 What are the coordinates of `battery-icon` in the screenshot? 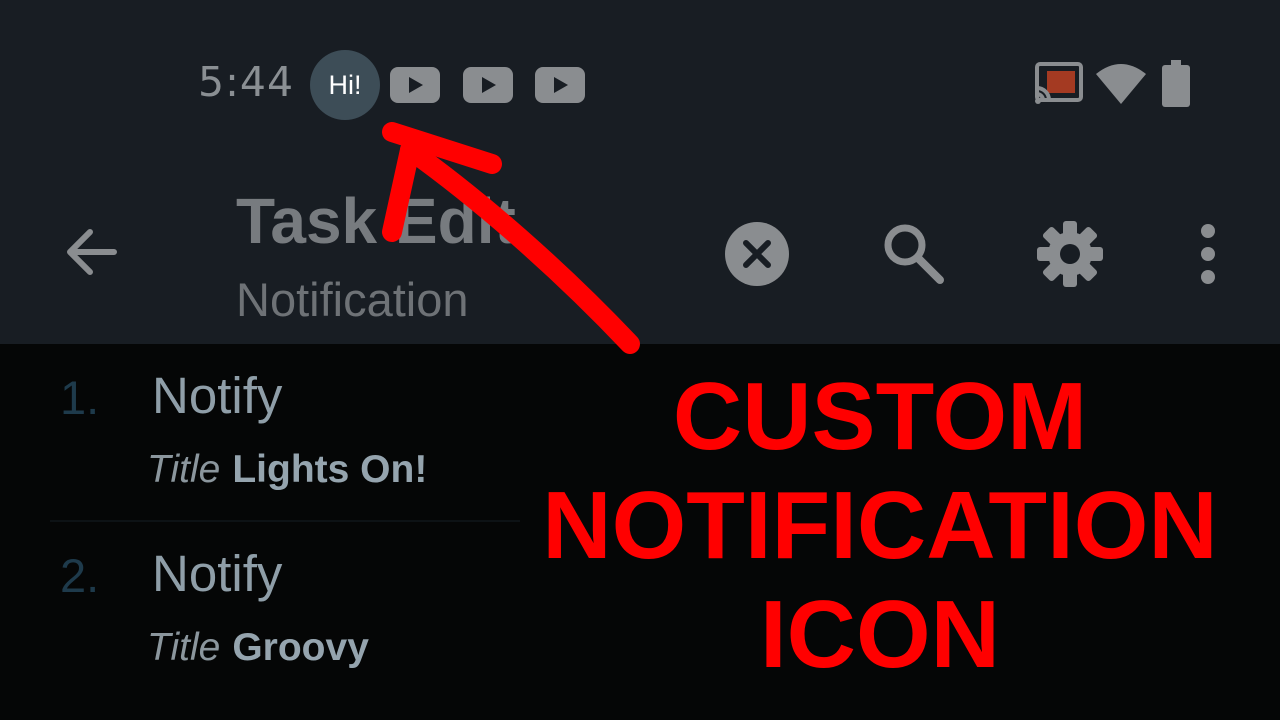 It's located at (1176, 83).